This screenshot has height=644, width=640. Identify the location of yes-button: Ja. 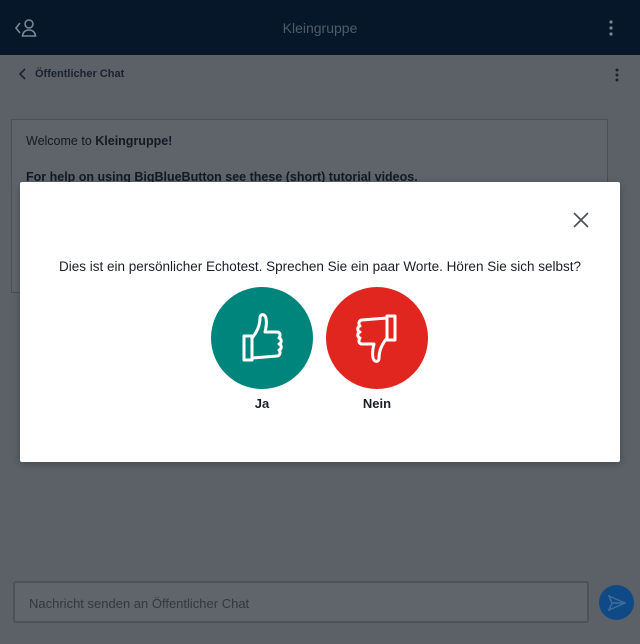
(262, 349).